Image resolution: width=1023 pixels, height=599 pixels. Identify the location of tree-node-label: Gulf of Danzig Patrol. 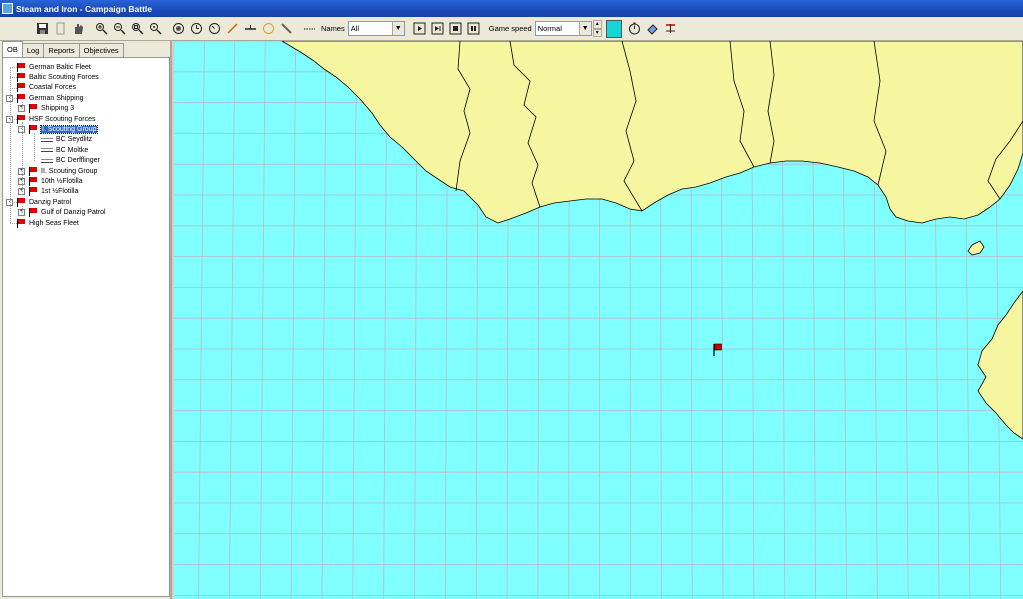
(73, 213).